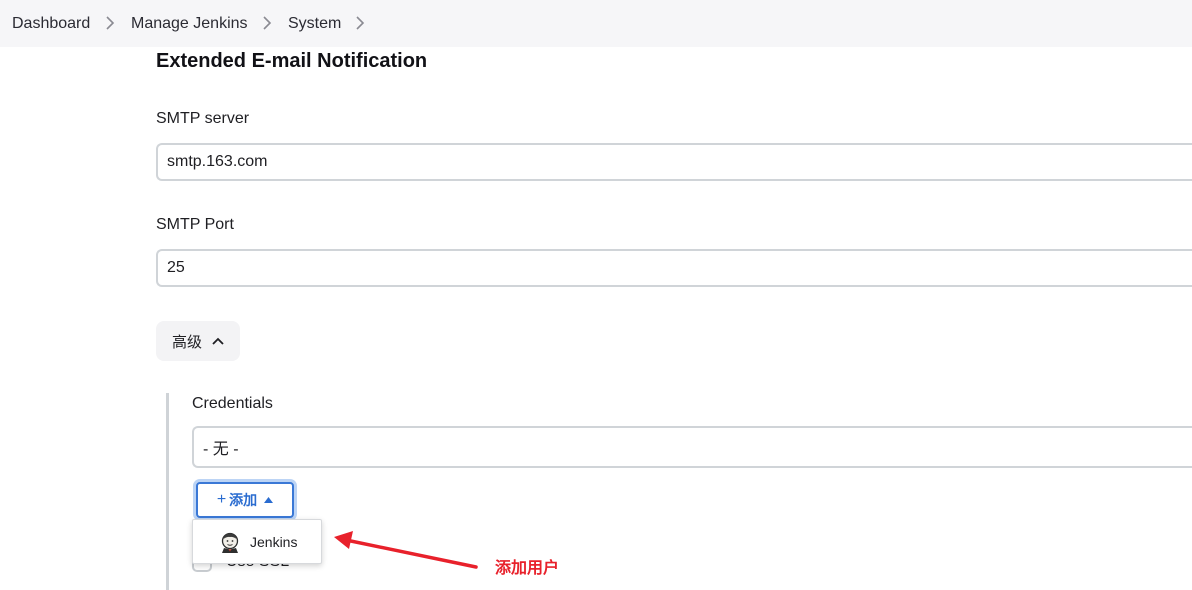 Image resolution: width=1192 pixels, height=590 pixels. What do you see at coordinates (221, 449) in the screenshot?
I see `credentials-value: - 无 -` at bounding box center [221, 449].